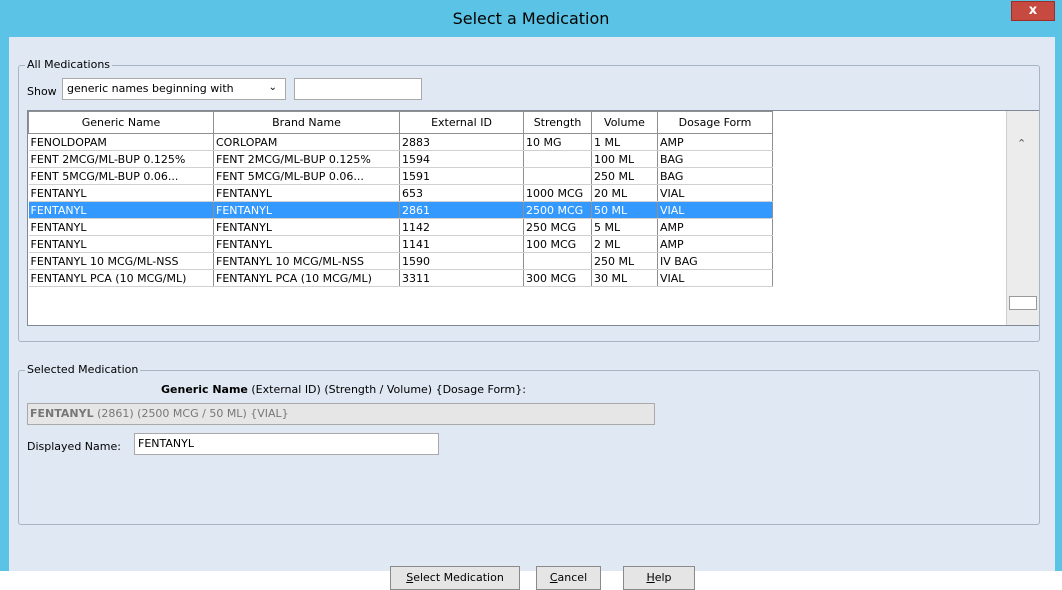  I want to click on cell-volume: 5 ML, so click(624, 227).